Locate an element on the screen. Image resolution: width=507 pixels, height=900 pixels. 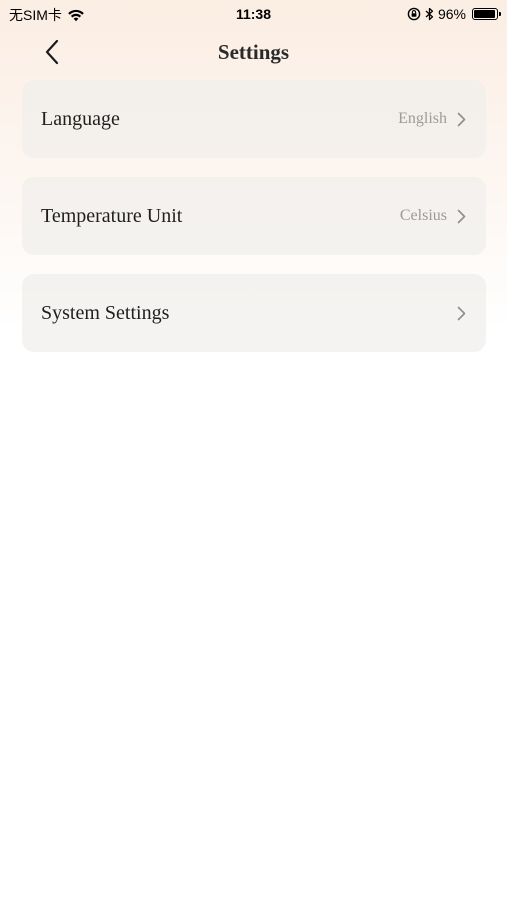
setting-label: System Settings is located at coordinates (105, 312).